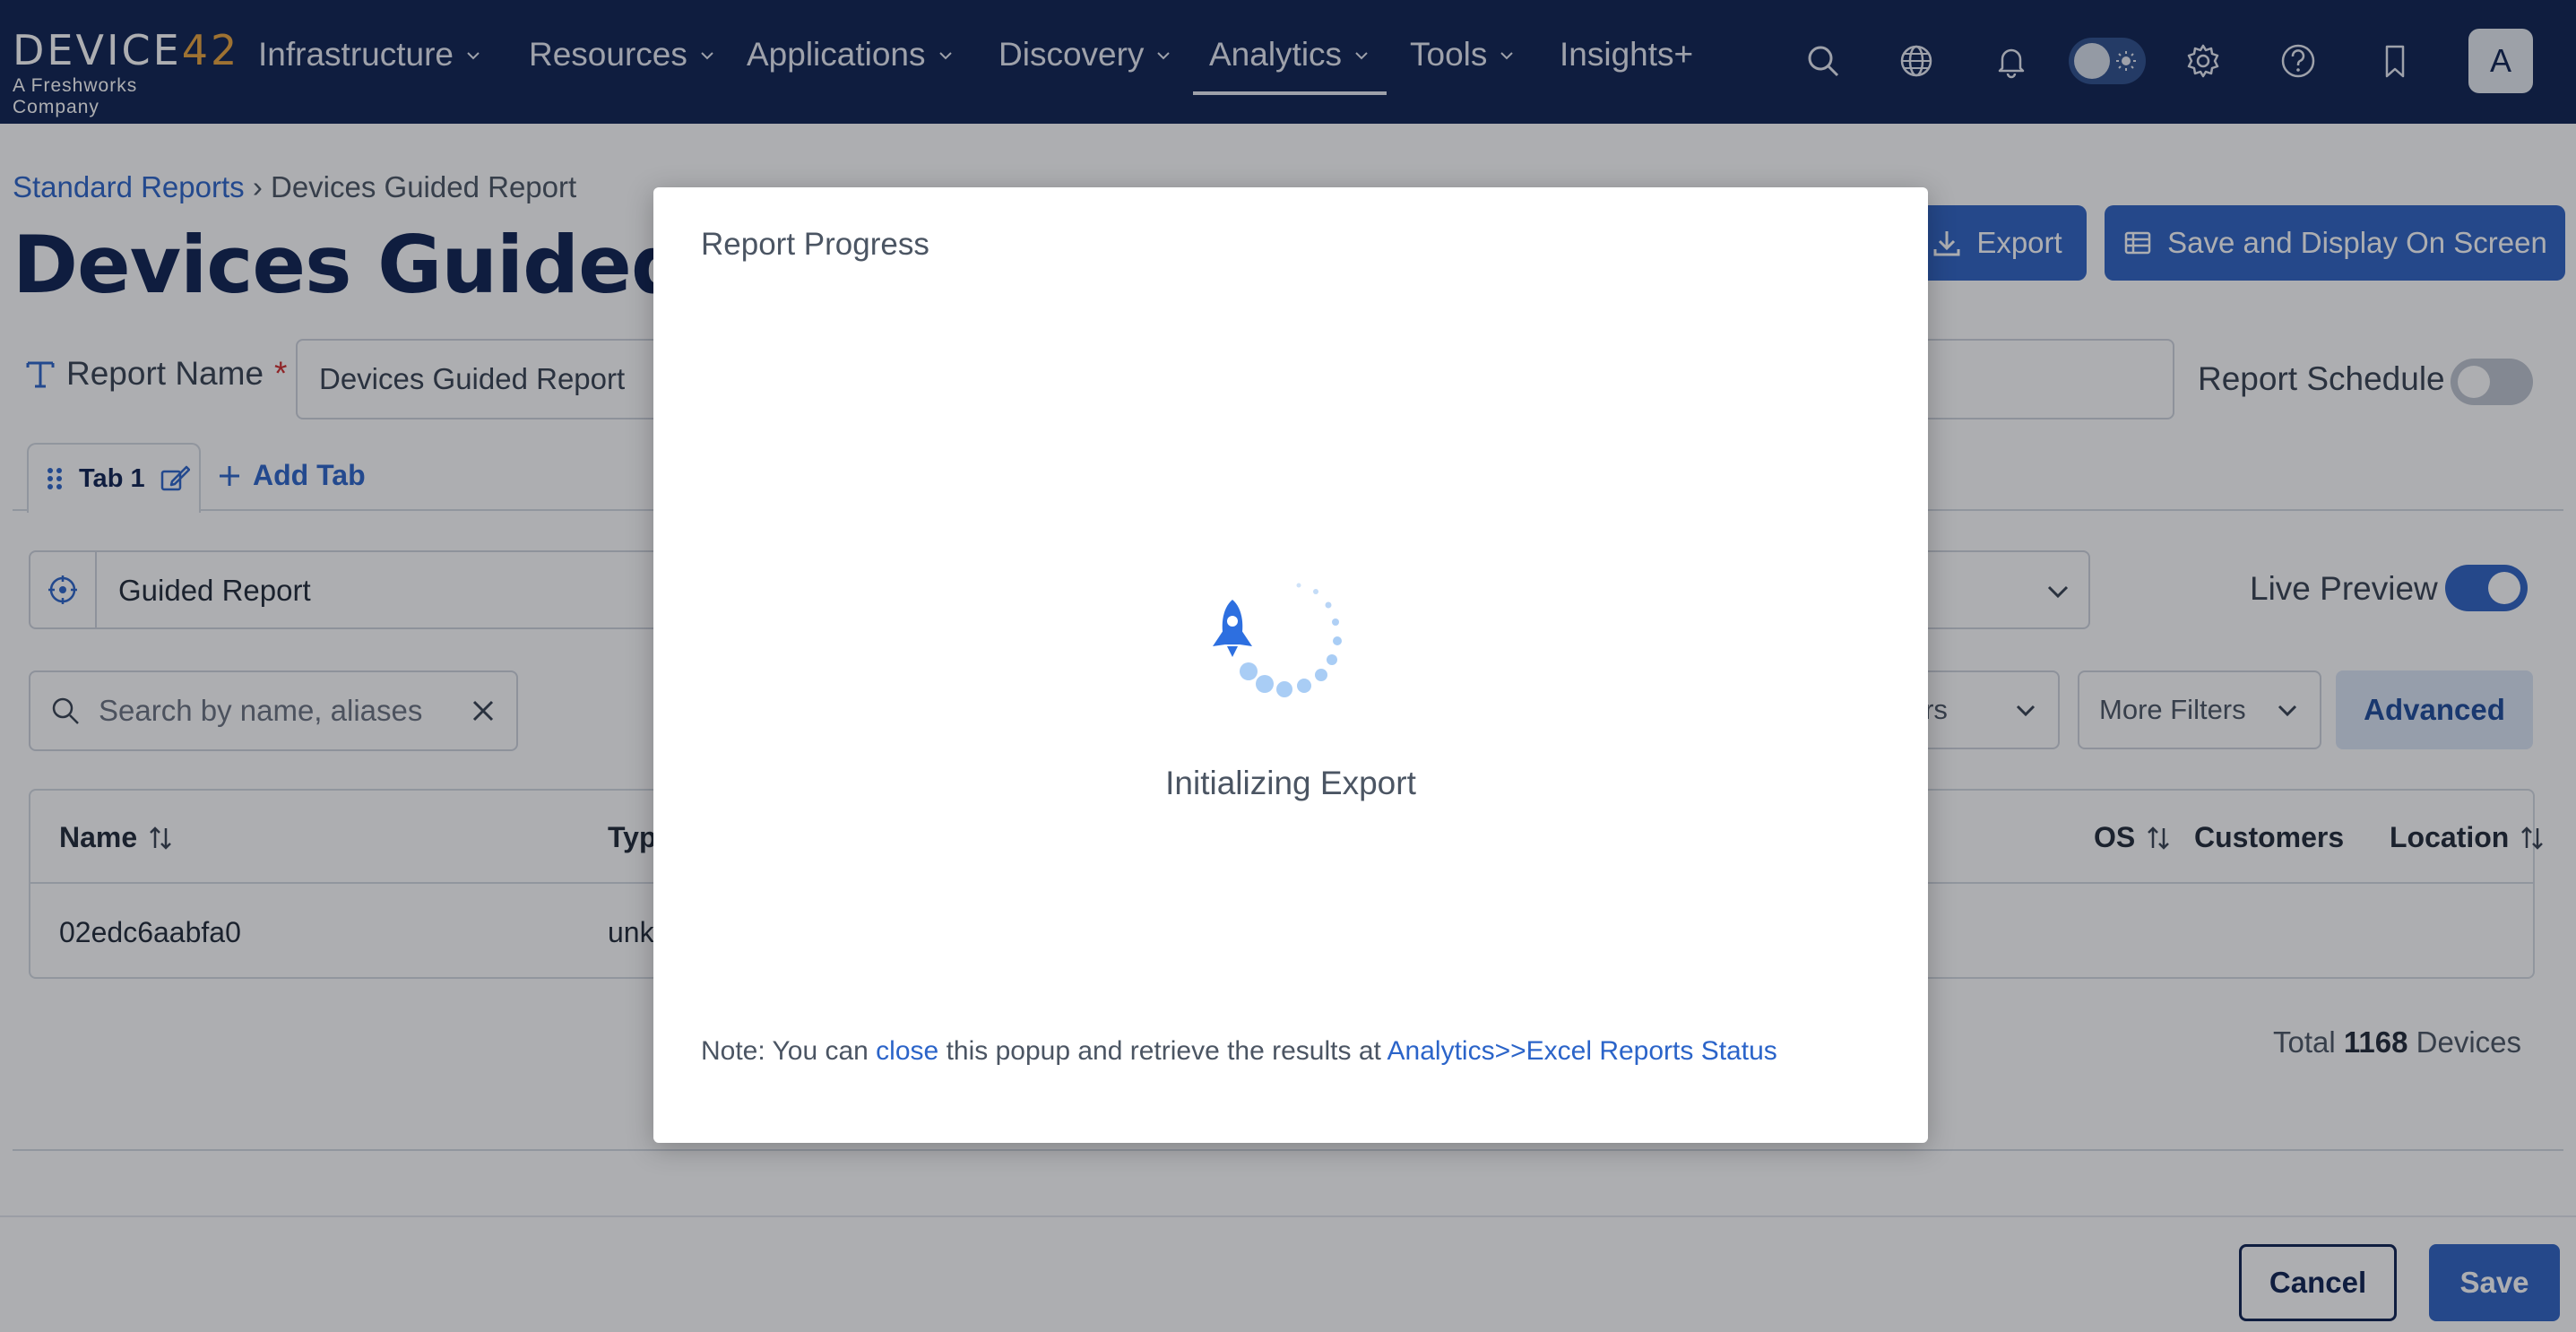 The image size is (2576, 1332). Describe the element at coordinates (1290, 783) in the screenshot. I see `export-status-text: Initializing Export` at that location.